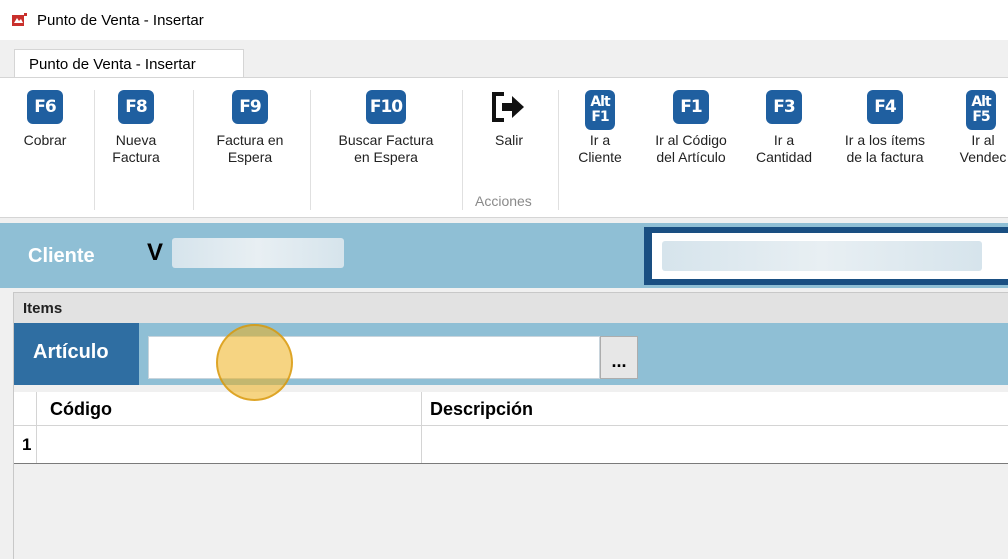 Image resolution: width=1008 pixels, height=559 pixels. What do you see at coordinates (254, 362) in the screenshot?
I see `cursor-highlight` at bounding box center [254, 362].